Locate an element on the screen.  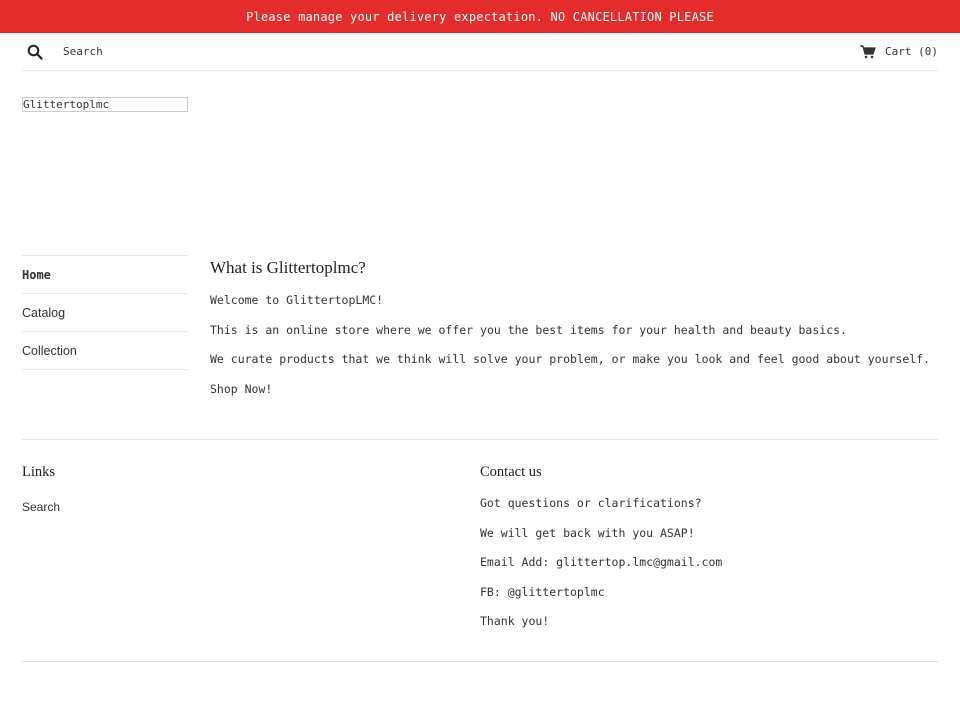
search-form is located at coordinates (142, 52).